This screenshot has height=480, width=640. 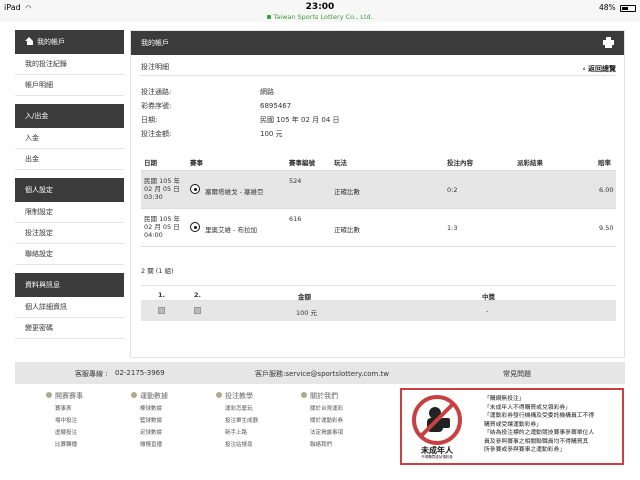 What do you see at coordinates (69, 116) in the screenshot?
I see `sidebar-group-deposit-withdraw: 入/出金` at bounding box center [69, 116].